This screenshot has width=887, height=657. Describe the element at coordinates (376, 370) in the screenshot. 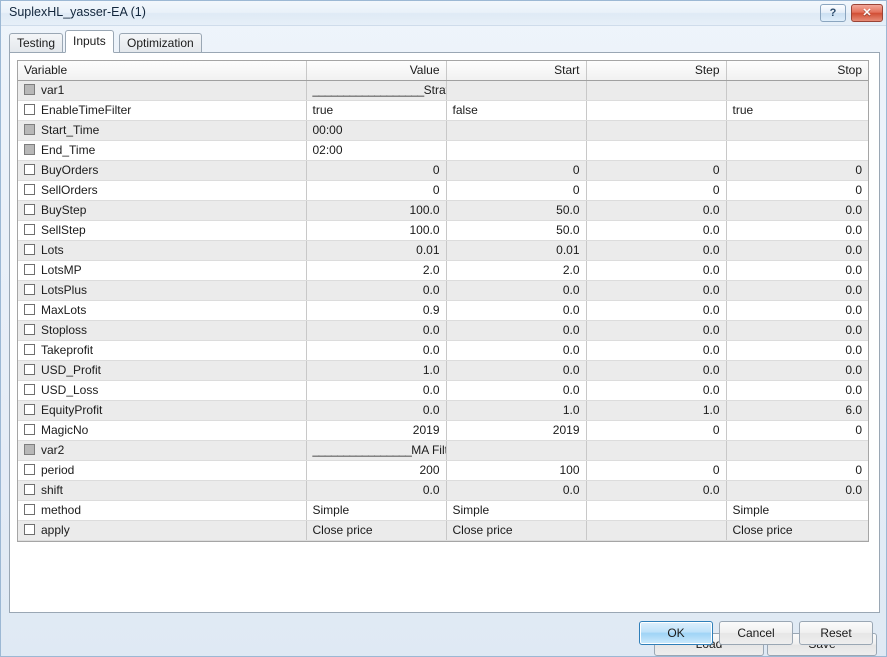

I see `cell-value: 1.0` at that location.